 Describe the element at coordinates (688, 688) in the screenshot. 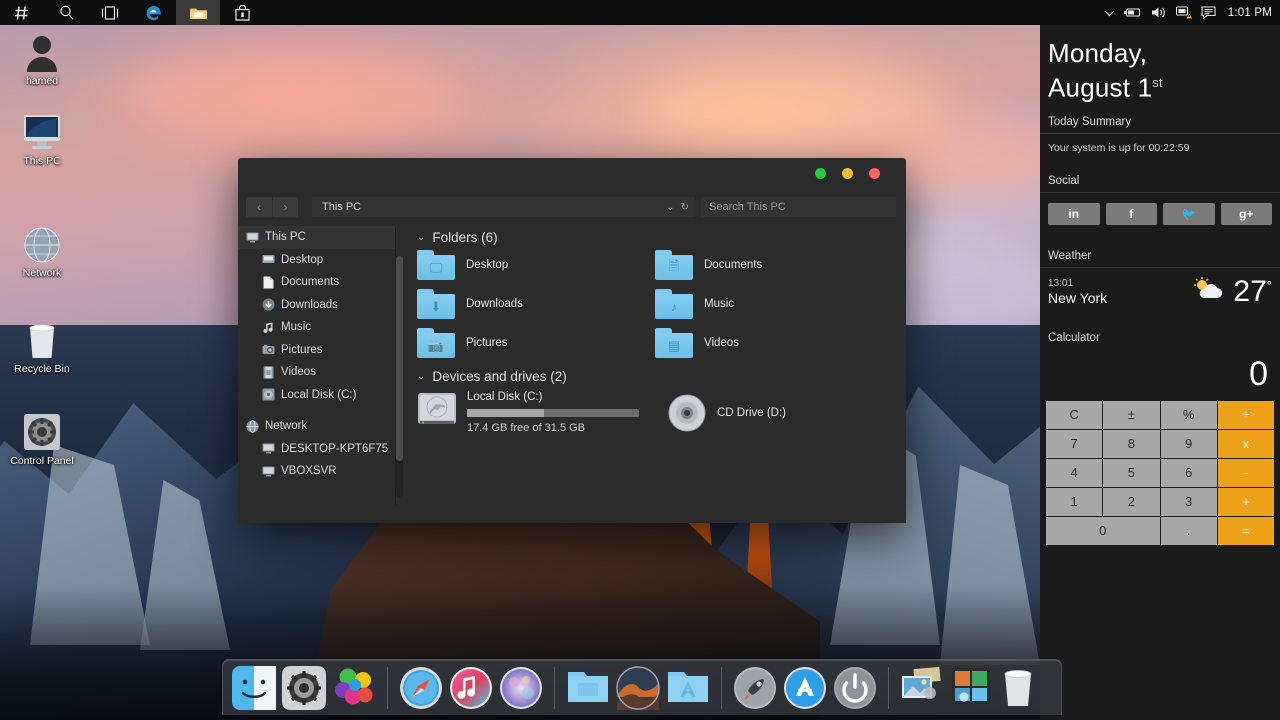

I see `dock-applications-folder` at that location.